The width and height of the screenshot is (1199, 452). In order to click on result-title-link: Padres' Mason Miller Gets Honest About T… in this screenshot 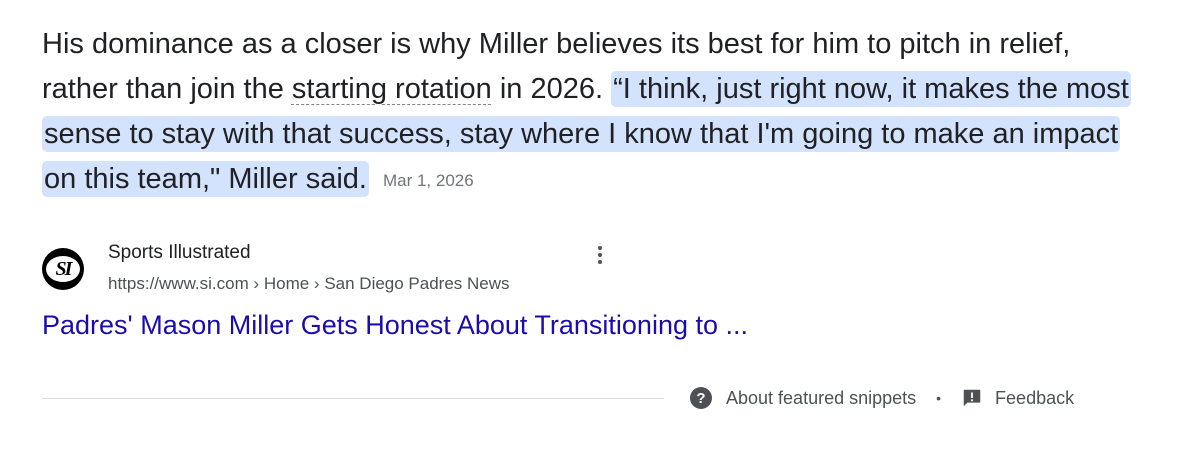, I will do `click(395, 325)`.